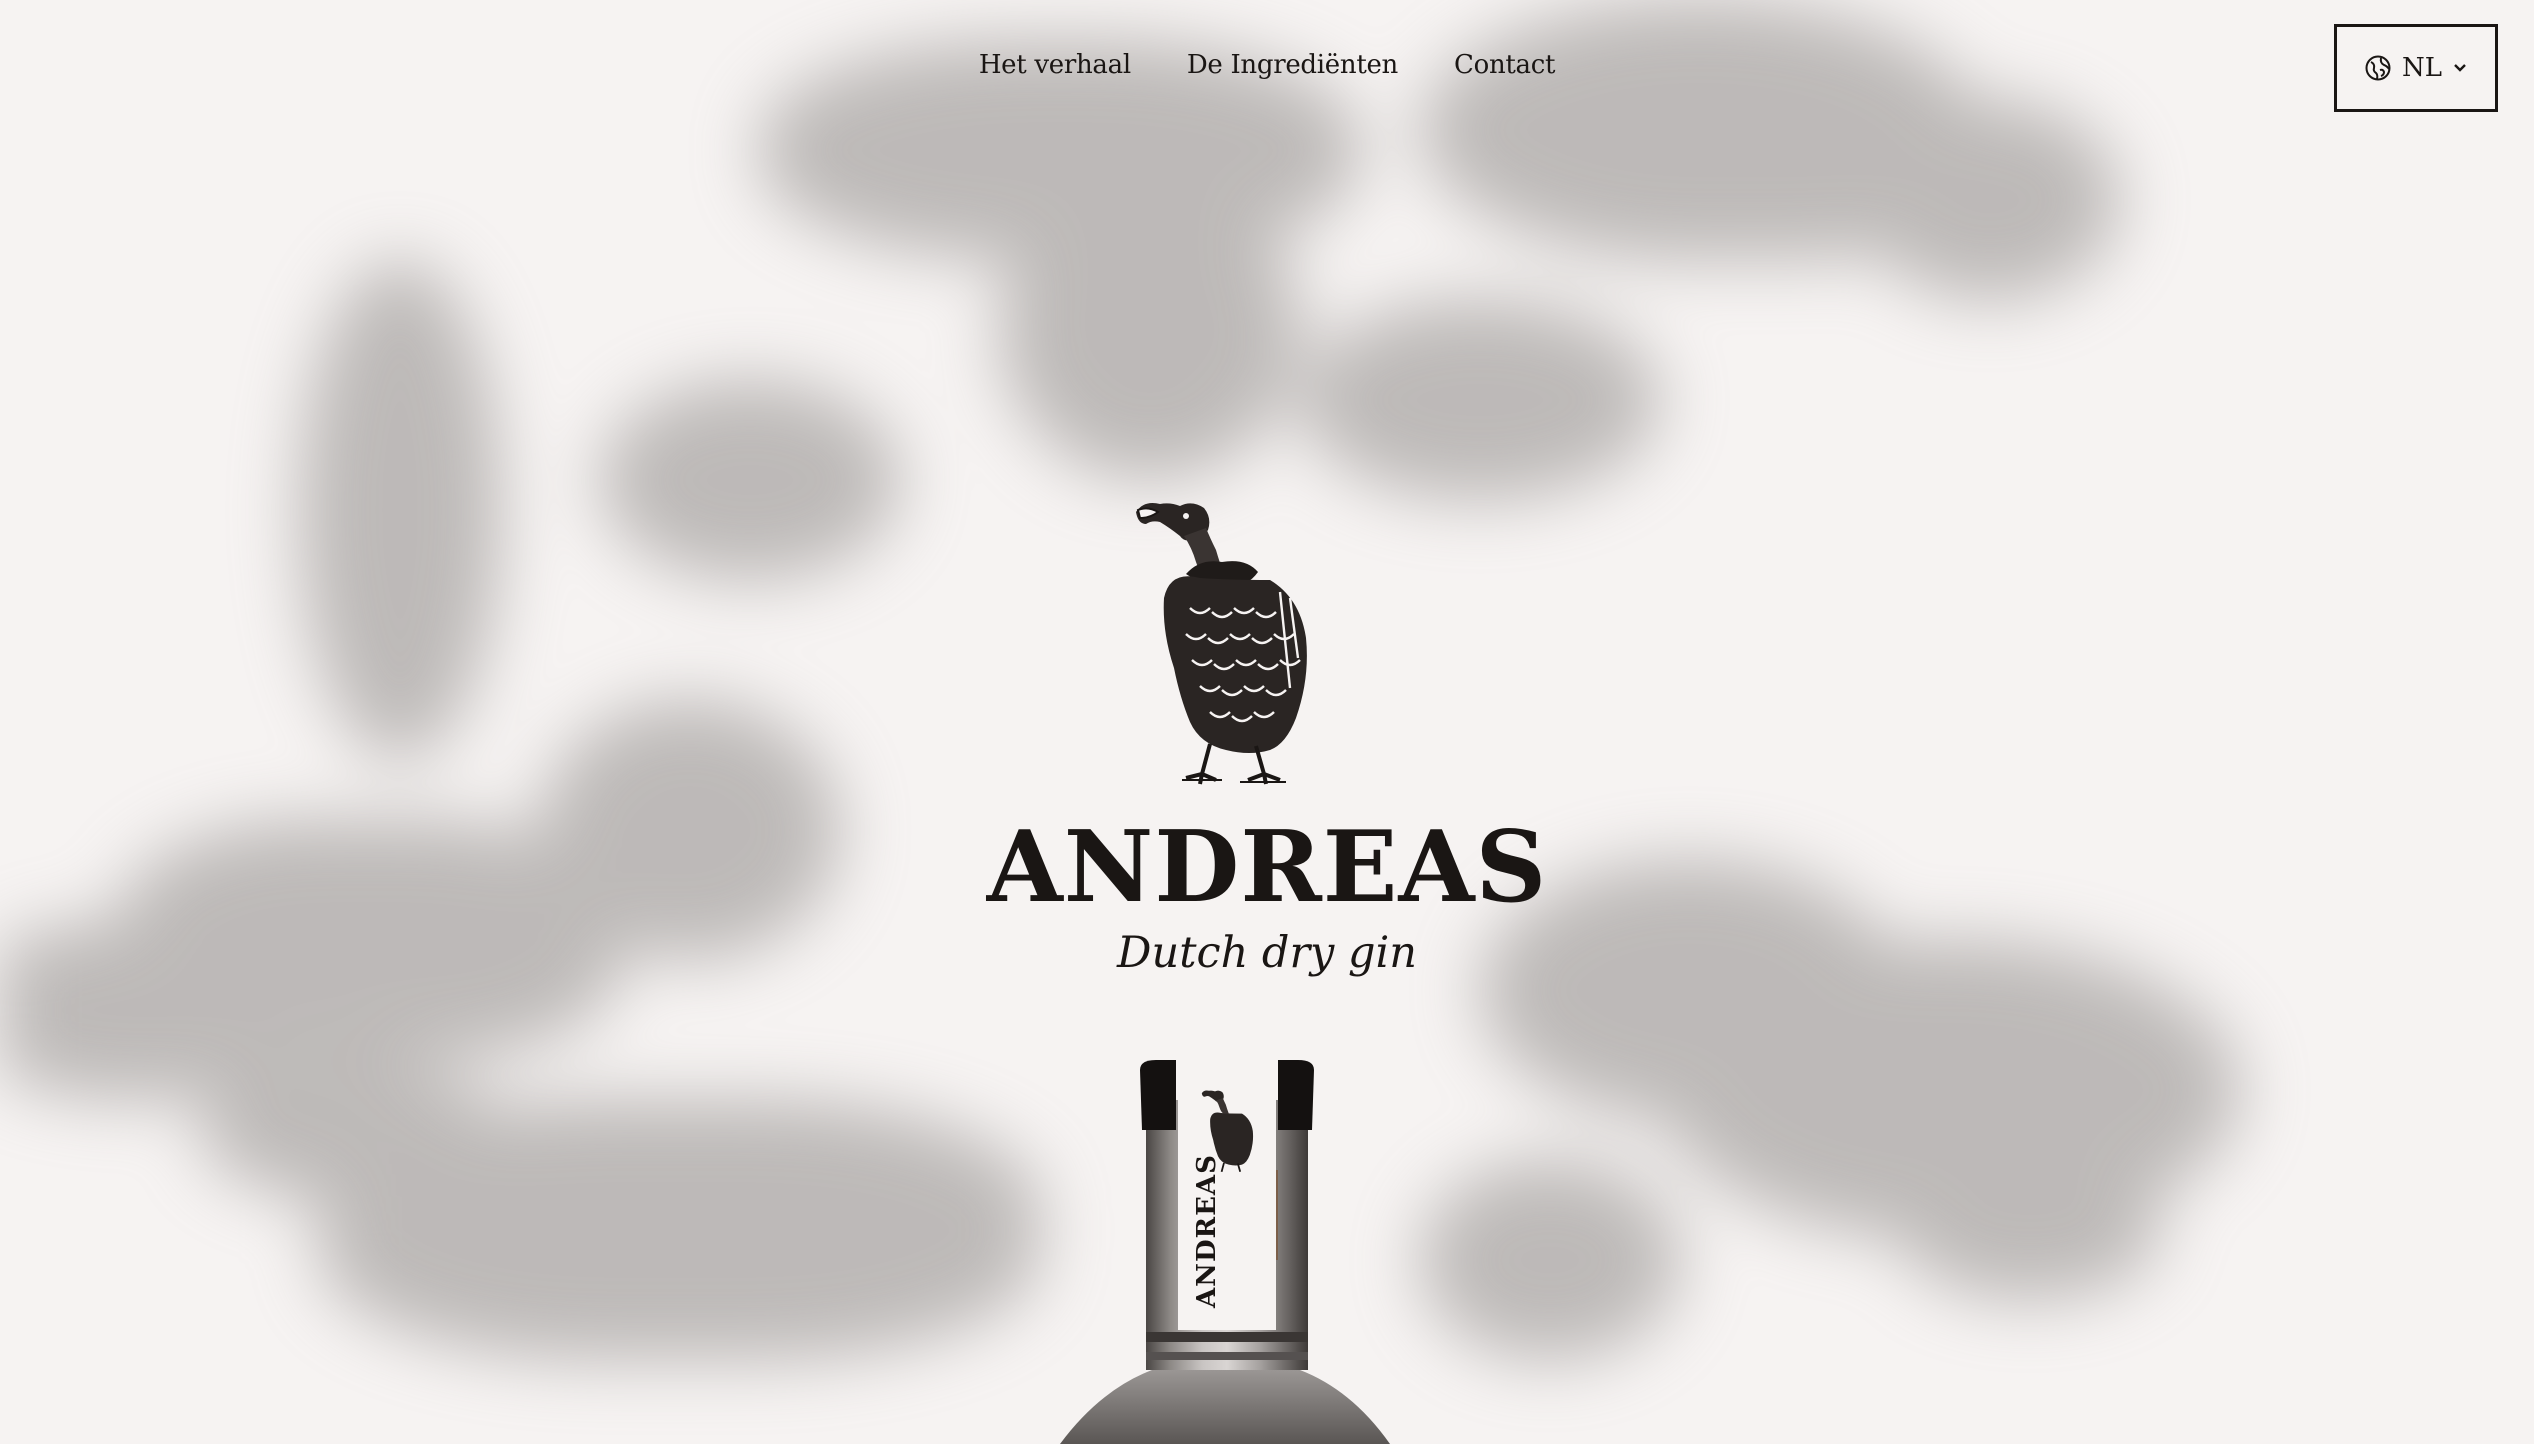 This screenshot has height=1444, width=2534. Describe the element at coordinates (2421, 68) in the screenshot. I see `language-code: NL` at that location.